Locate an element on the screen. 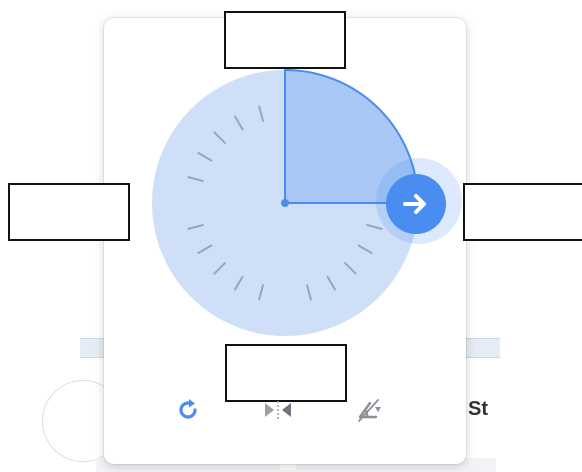 The height and width of the screenshot is (472, 582). dial-handle is located at coordinates (416, 204).